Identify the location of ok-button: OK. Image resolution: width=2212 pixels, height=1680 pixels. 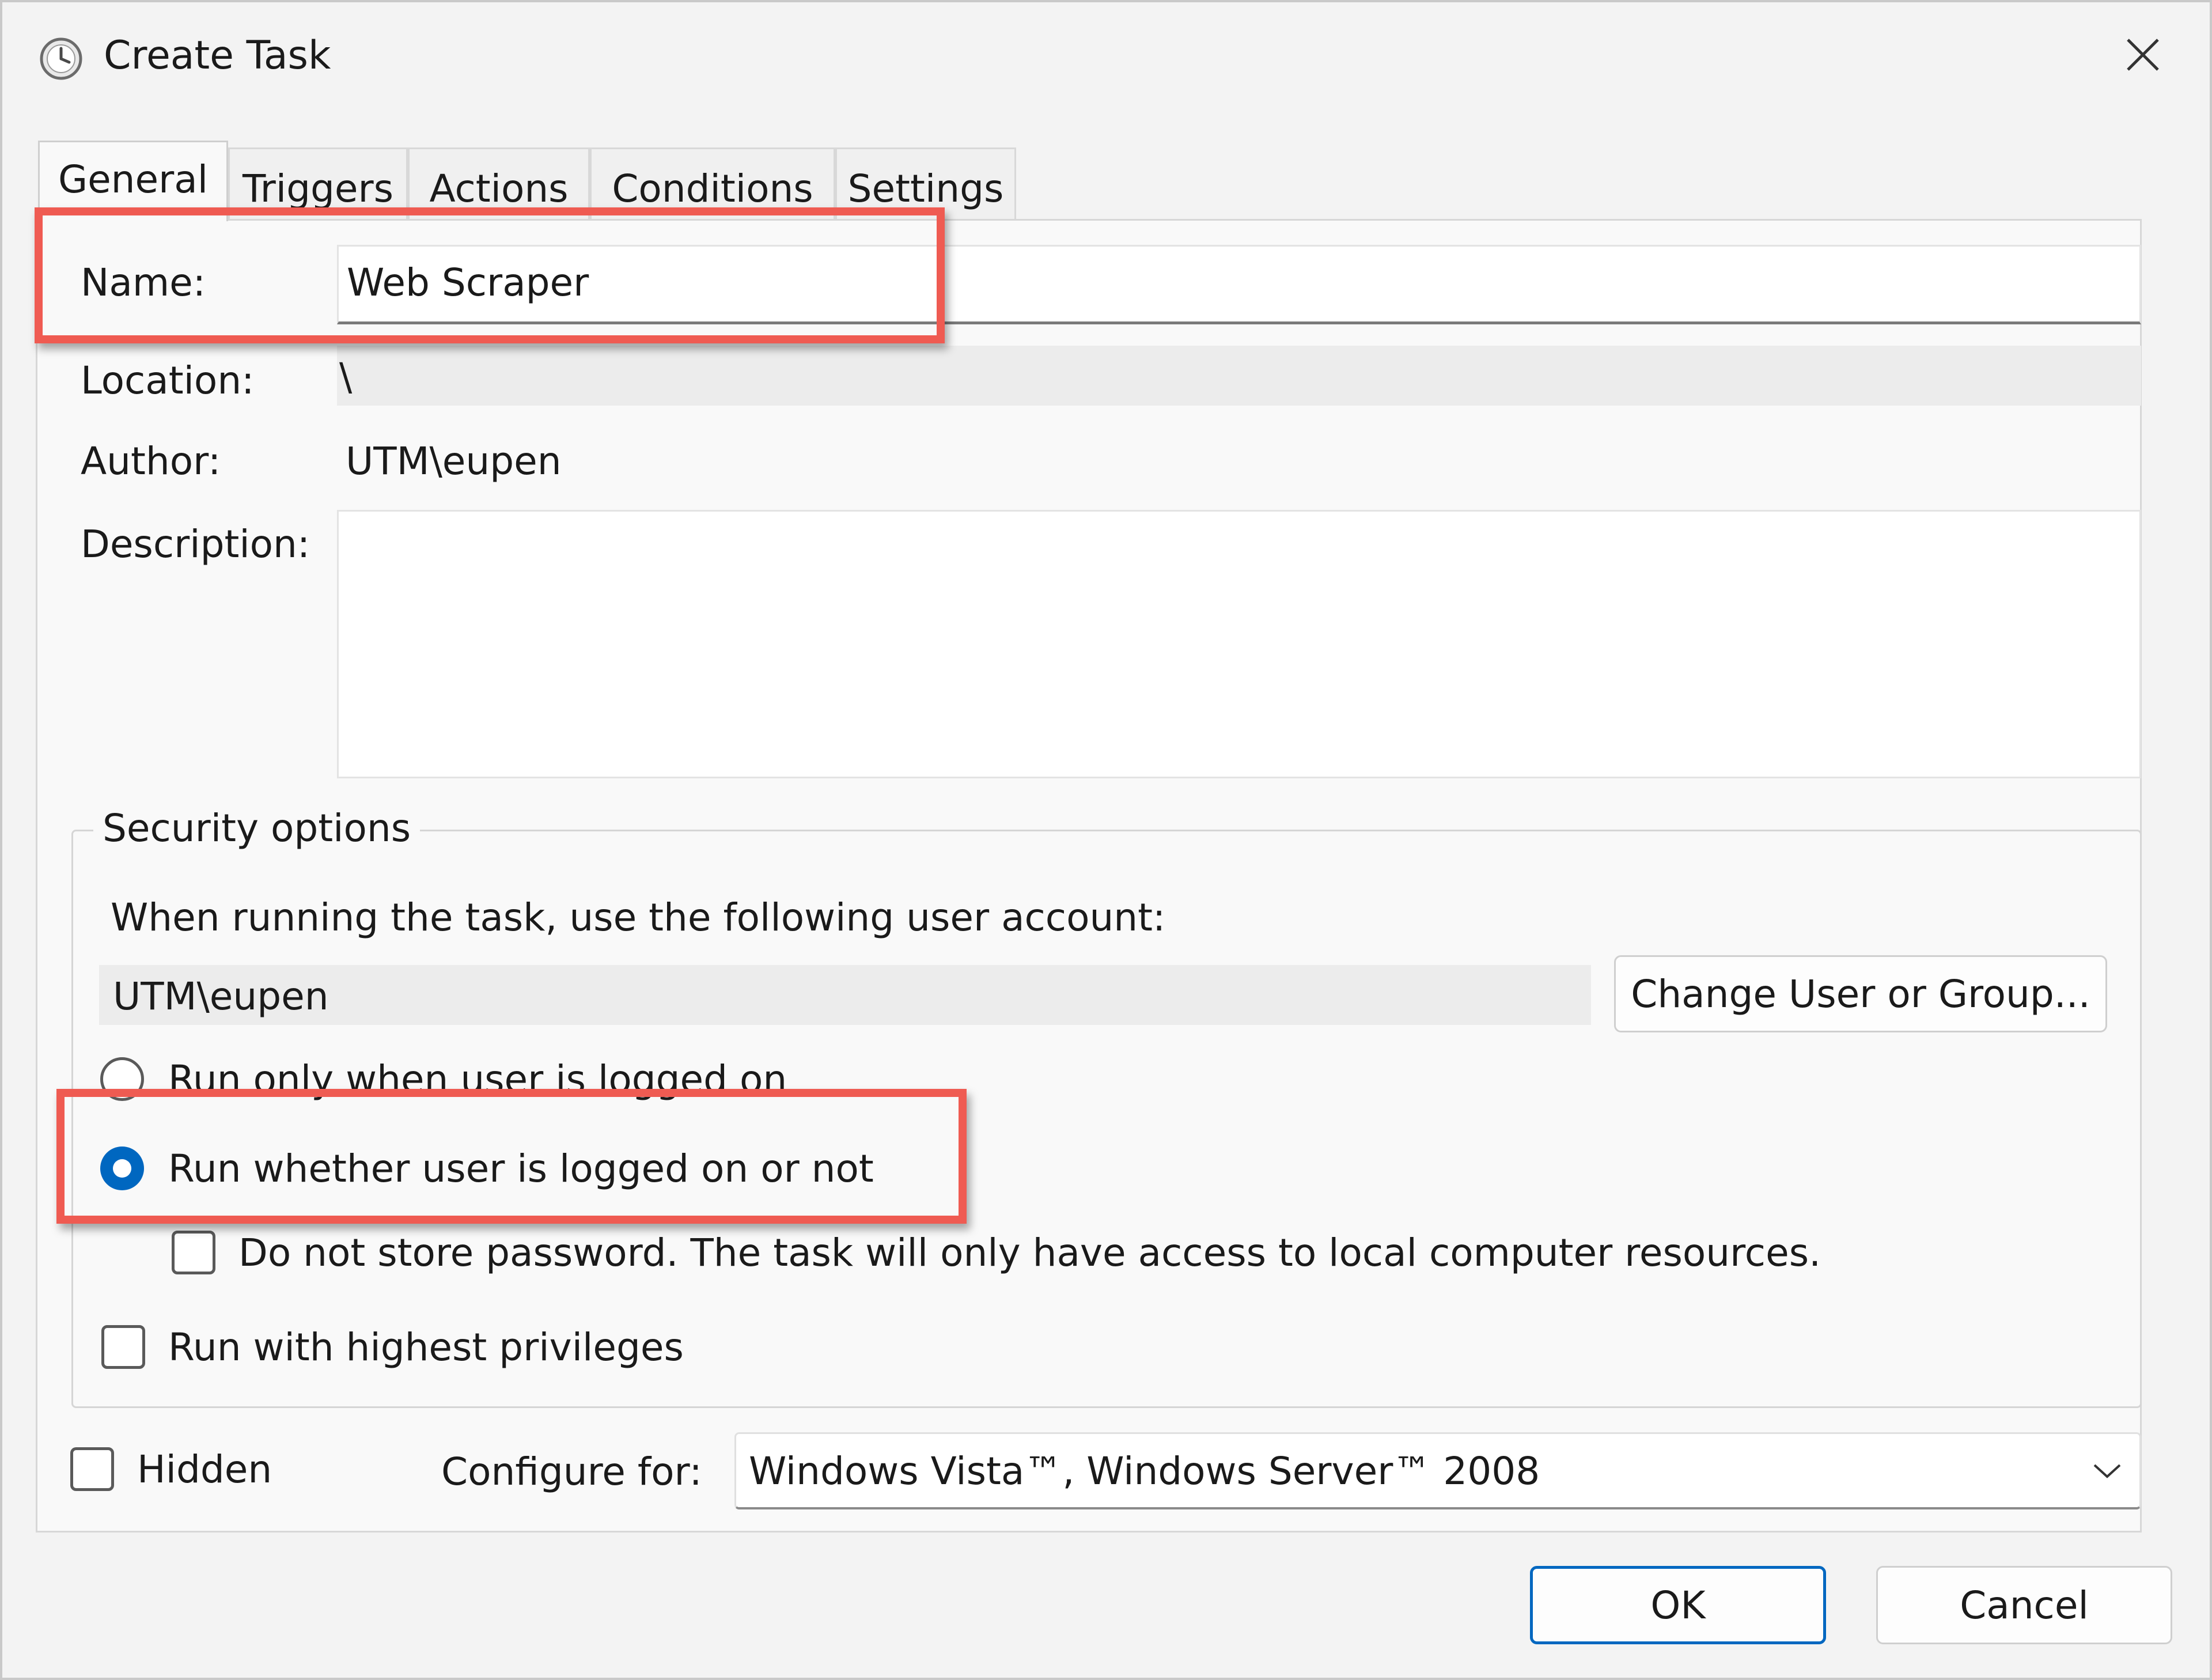
(1678, 1605).